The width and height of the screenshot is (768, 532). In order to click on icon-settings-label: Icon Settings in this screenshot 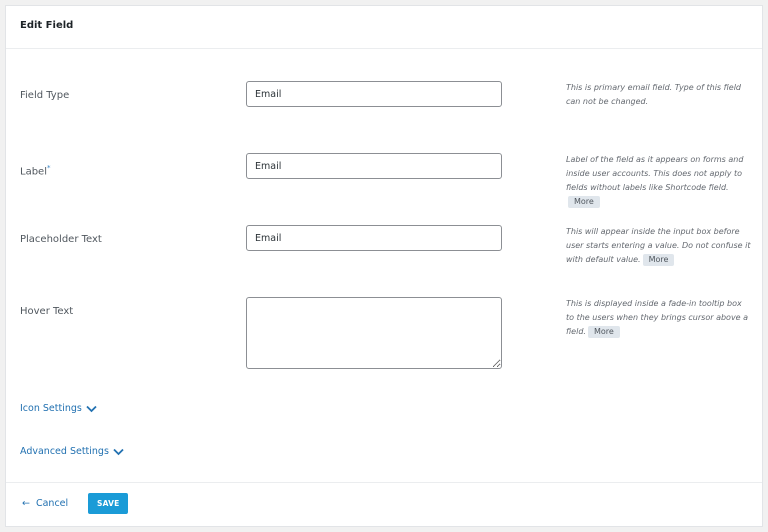, I will do `click(51, 408)`.